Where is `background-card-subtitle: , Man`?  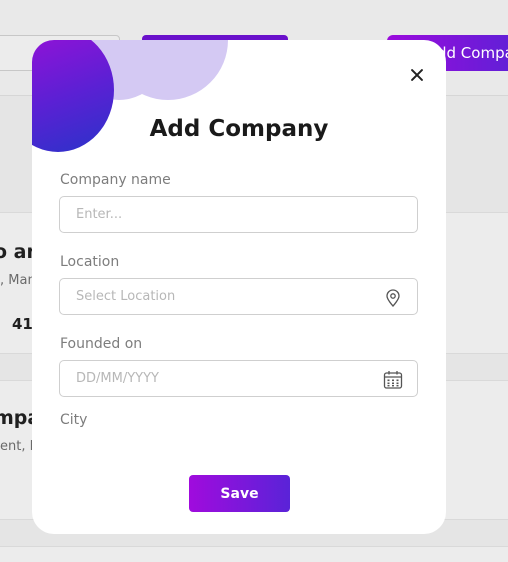
background-card-subtitle: , Man is located at coordinates (18, 280).